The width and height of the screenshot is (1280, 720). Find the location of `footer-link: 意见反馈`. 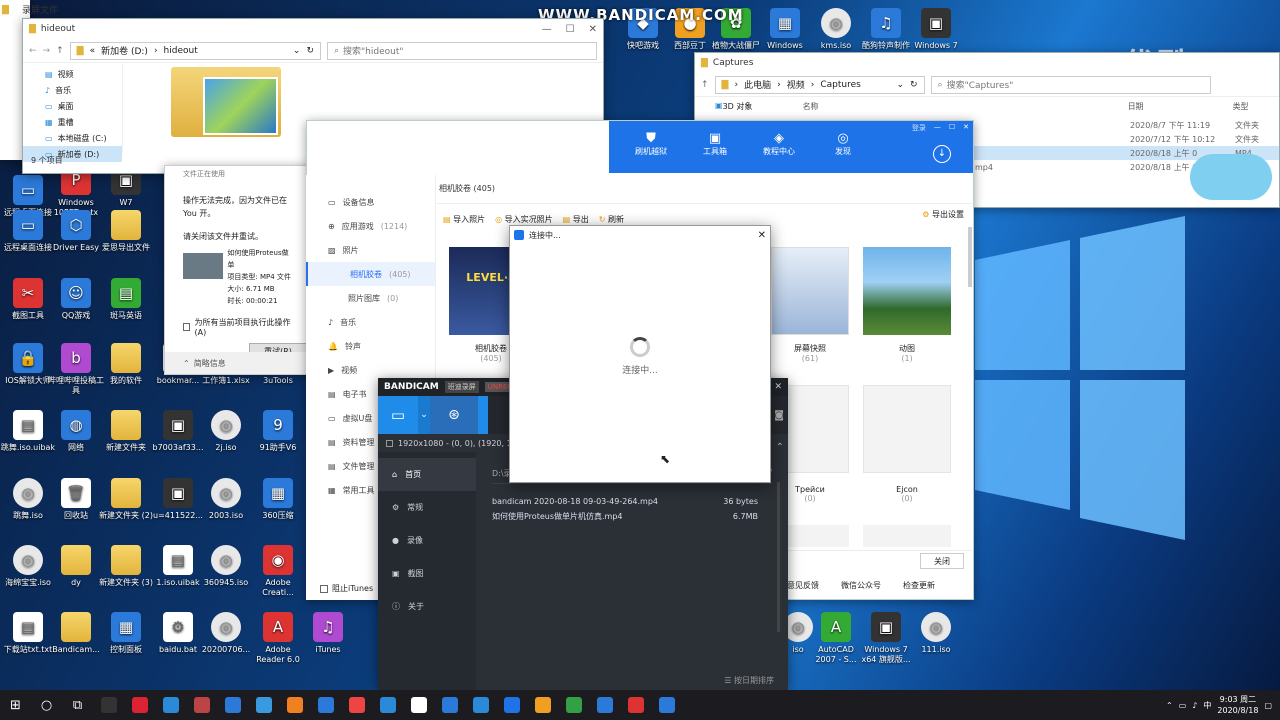

footer-link: 意见反馈 is located at coordinates (803, 585).